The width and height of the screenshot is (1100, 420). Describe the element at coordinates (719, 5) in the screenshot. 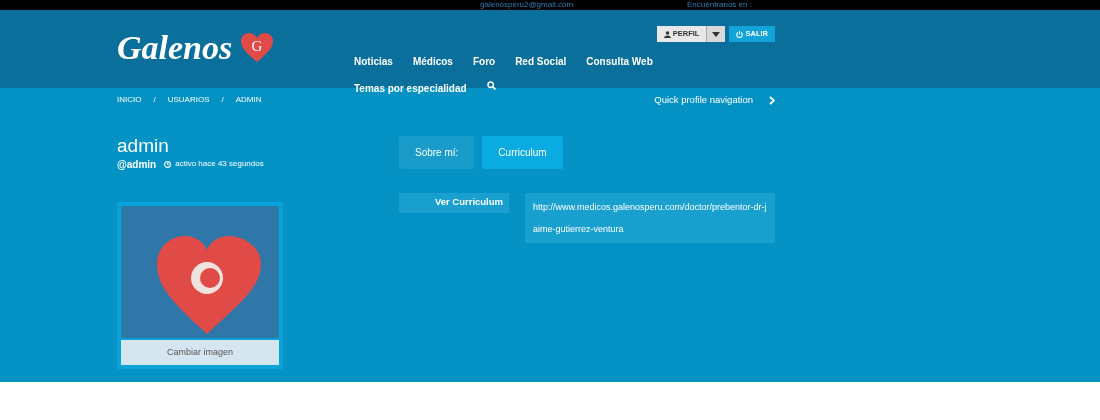

I see `social-label: Encuéntranos en :` at that location.